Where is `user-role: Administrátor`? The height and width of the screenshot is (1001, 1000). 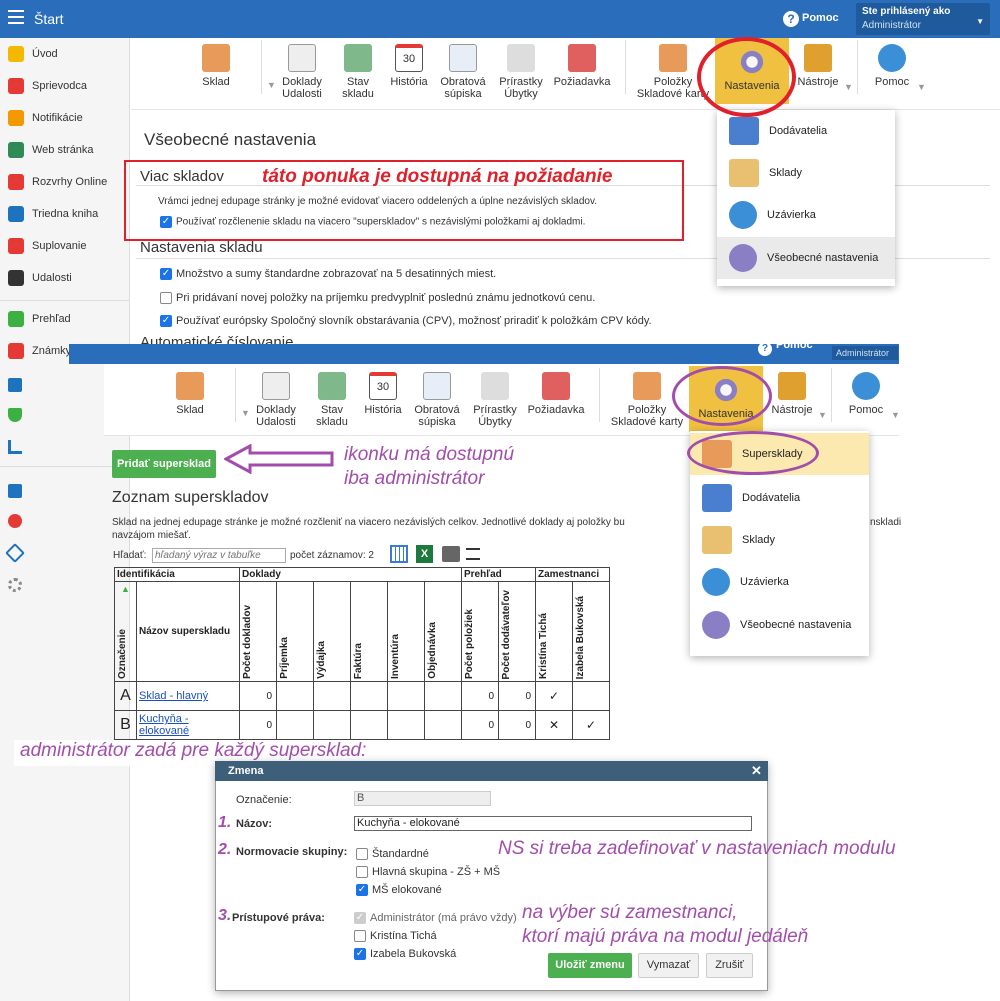
user-role: Administrátor is located at coordinates (865, 353).